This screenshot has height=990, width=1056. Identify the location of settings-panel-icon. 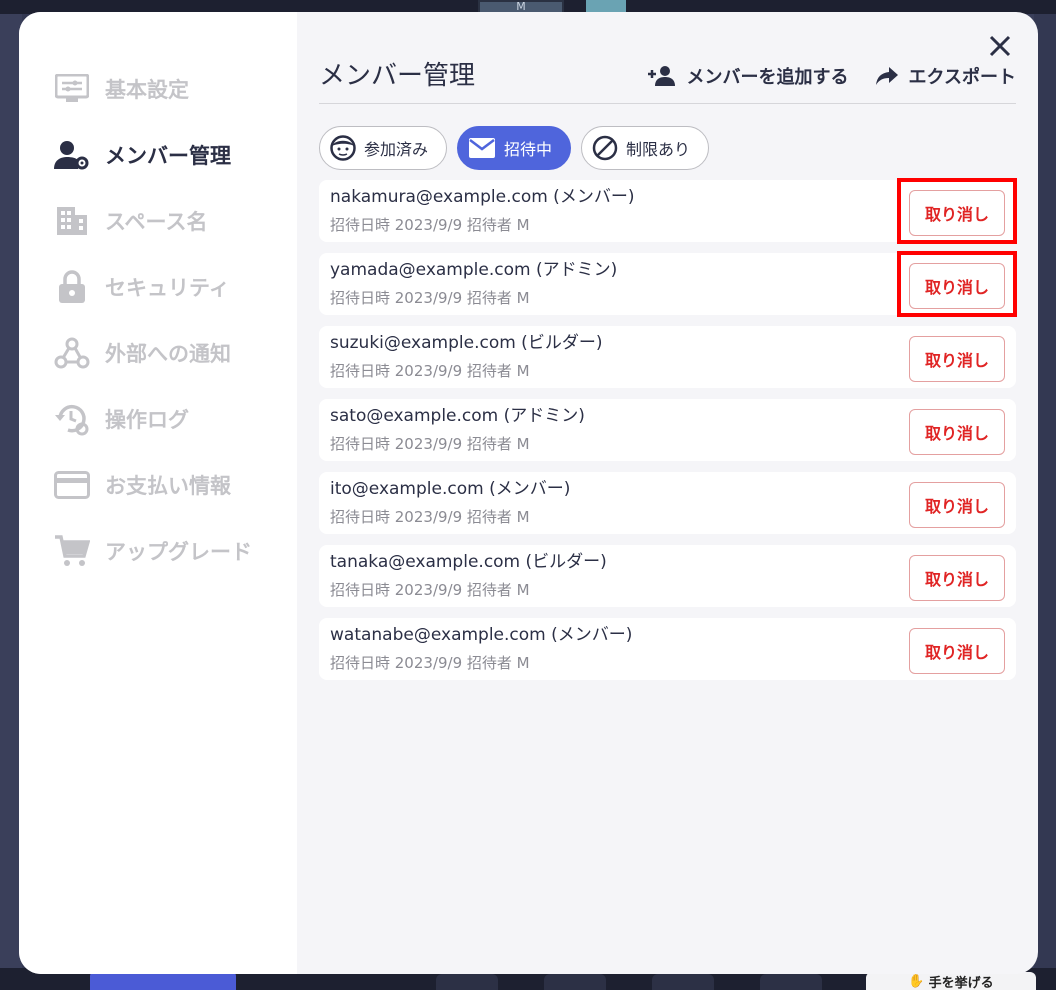
(72, 89).